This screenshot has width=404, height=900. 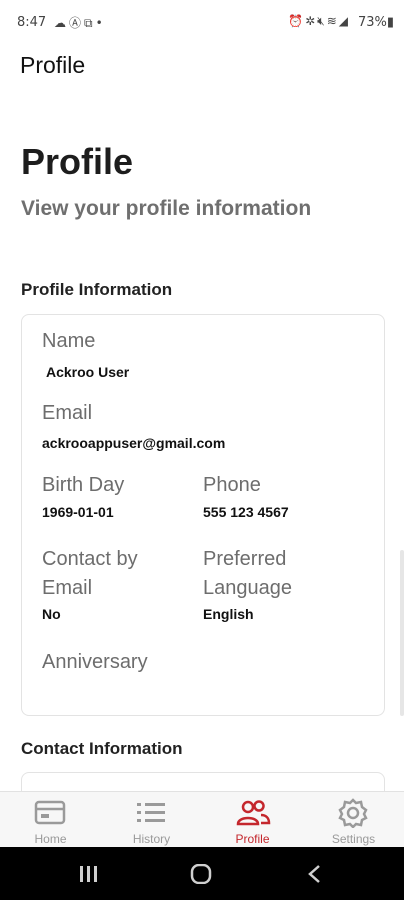 I want to click on contact-by-email-label: Contact by Email, so click(x=90, y=573).